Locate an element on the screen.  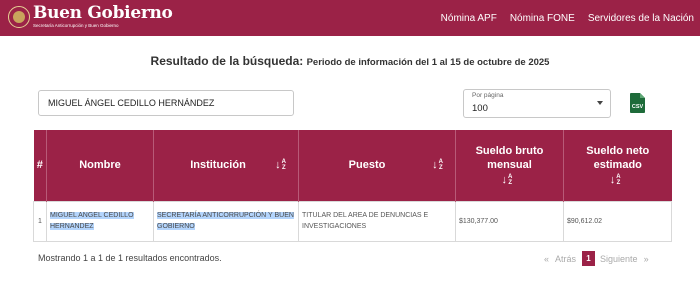
nav-nomina-apf: Nómina APF is located at coordinates (469, 18).